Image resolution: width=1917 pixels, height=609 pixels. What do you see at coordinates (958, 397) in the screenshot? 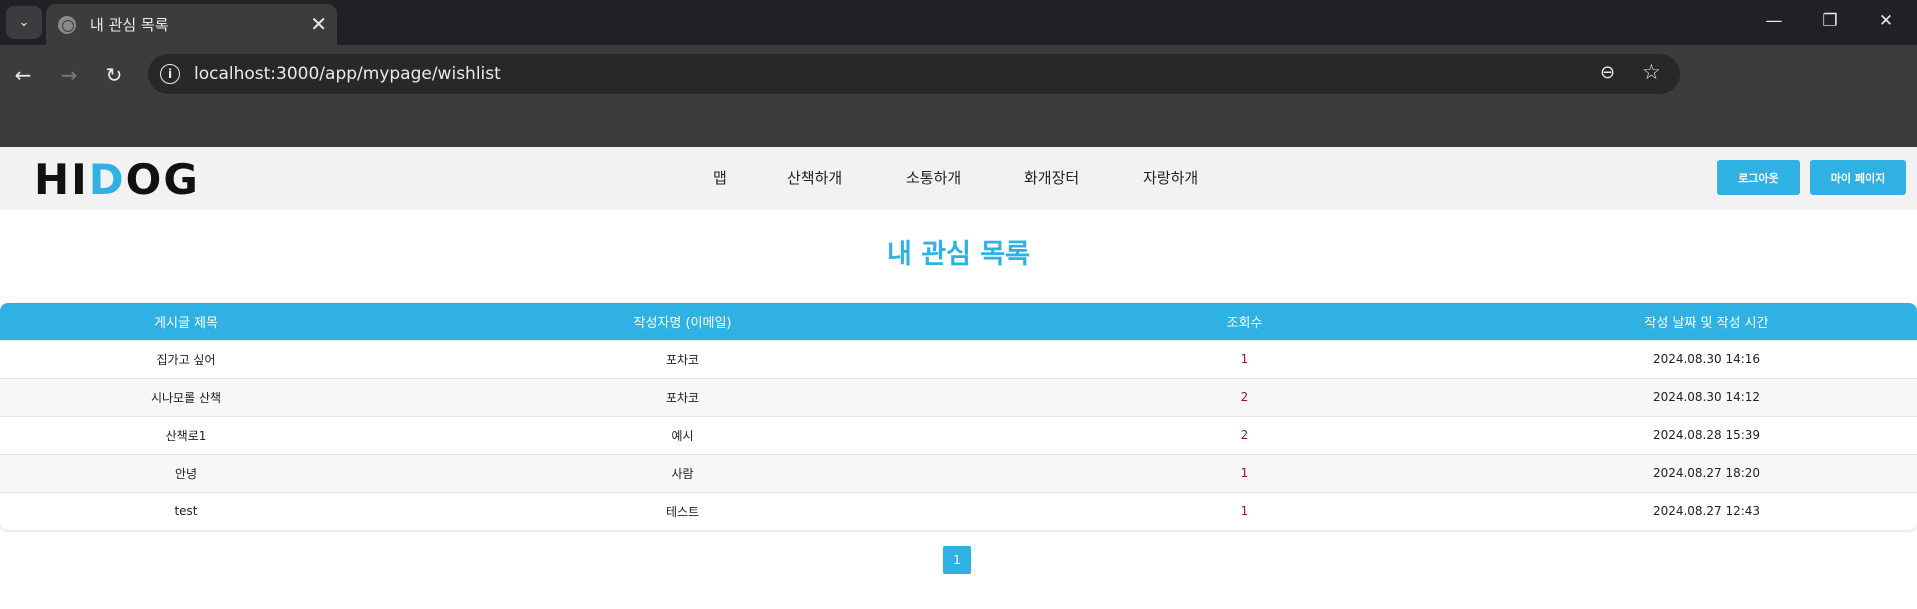
I see `table-row: 시나모롤 산책 포차코 2 2024.08.30 14:12` at bounding box center [958, 397].